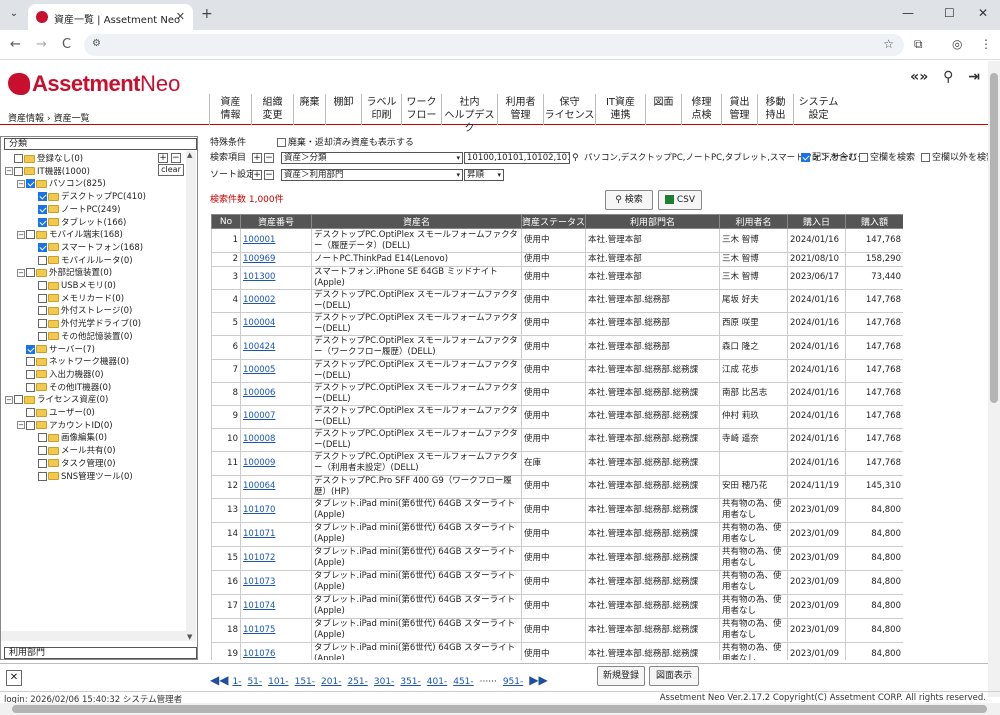  Describe the element at coordinates (257, 175) in the screenshot. I see `sort-add-button: +` at that location.